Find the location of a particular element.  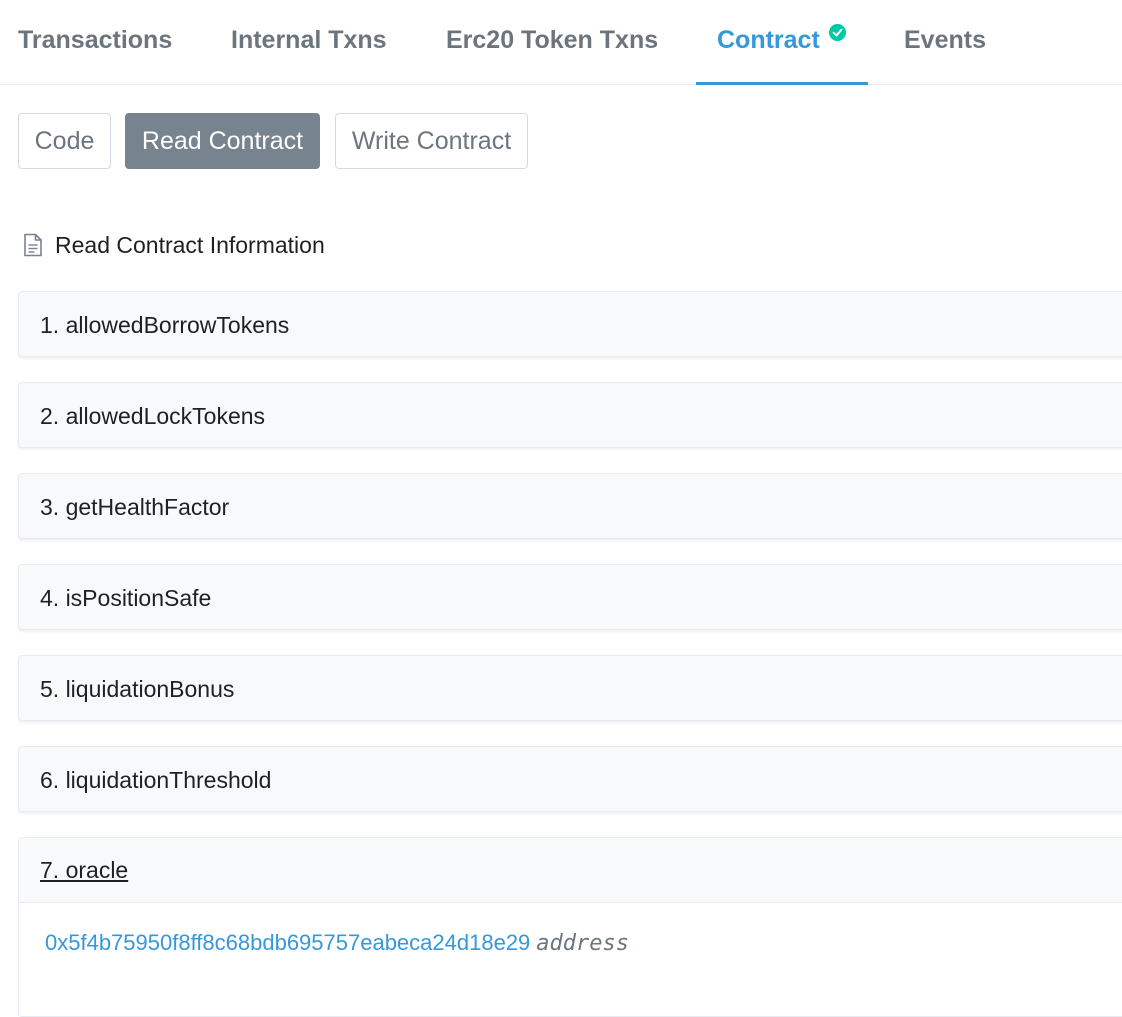

document-icon is located at coordinates (33, 245).